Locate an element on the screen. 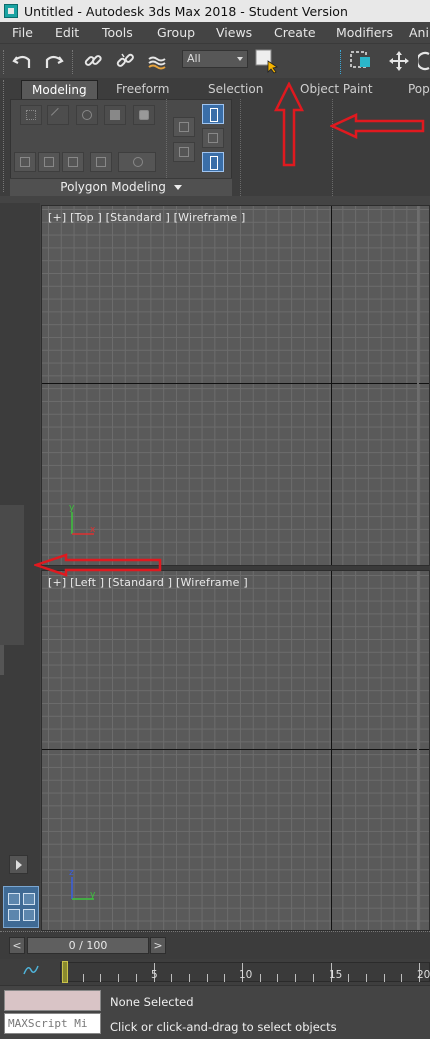  border-mode-button is located at coordinates (87, 115).